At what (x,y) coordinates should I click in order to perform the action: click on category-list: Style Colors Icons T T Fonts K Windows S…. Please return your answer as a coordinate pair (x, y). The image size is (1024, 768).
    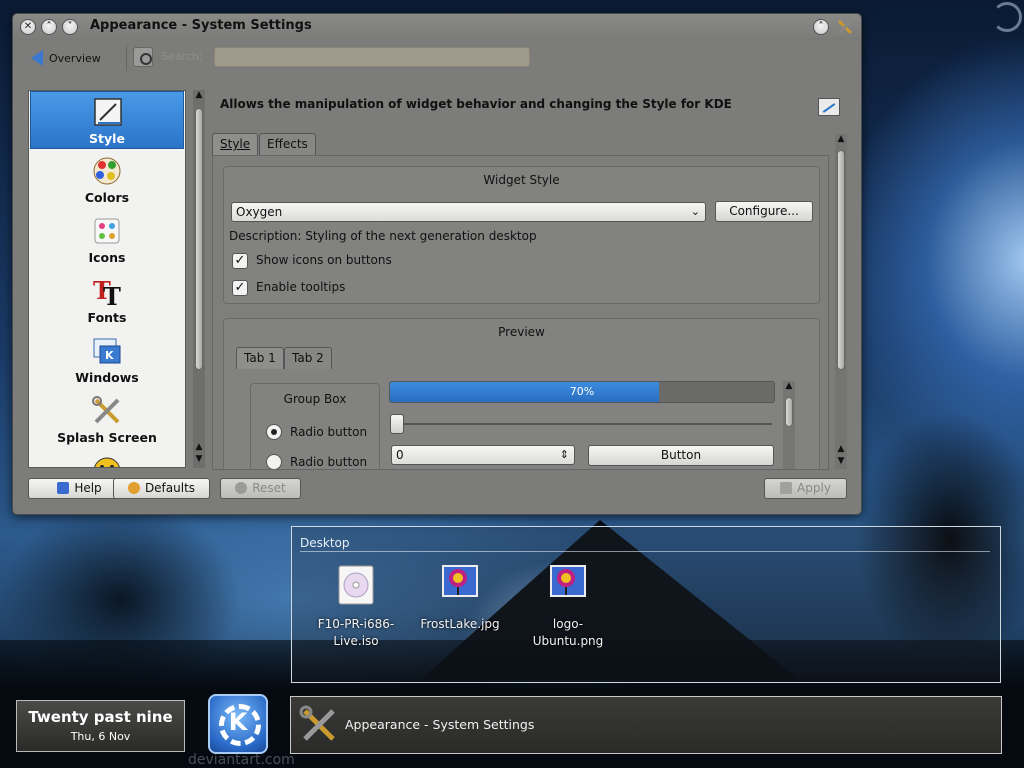
    Looking at the image, I should click on (107, 279).